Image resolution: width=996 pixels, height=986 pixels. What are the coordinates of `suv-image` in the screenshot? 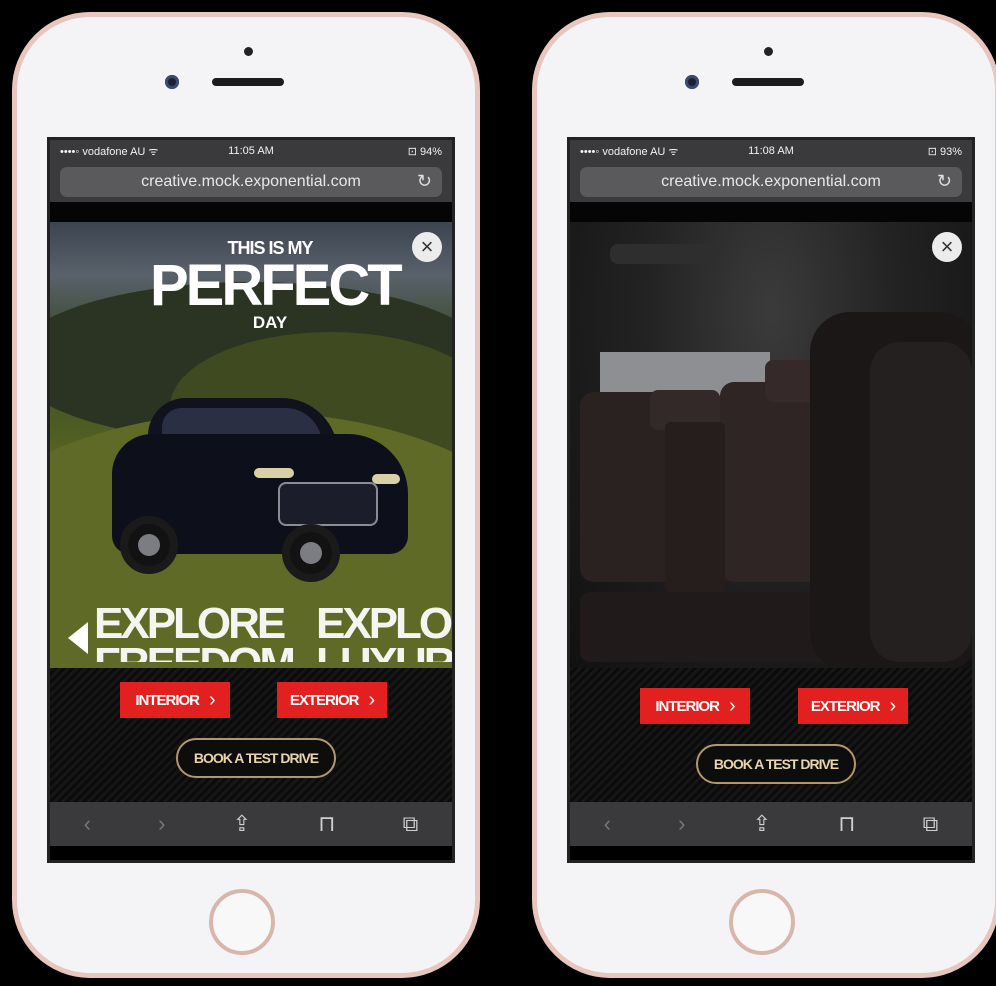 It's located at (262, 489).